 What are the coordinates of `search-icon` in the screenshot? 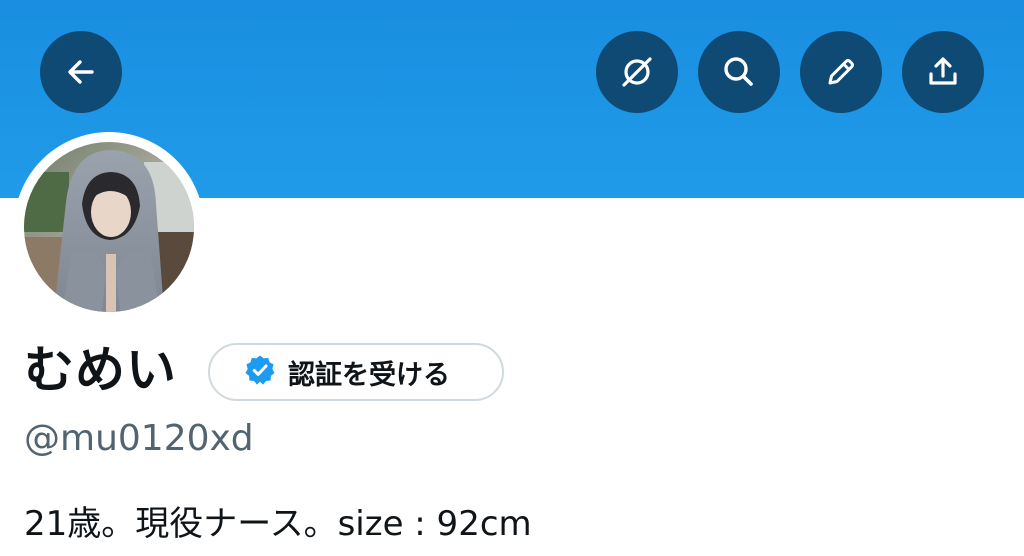 It's located at (739, 72).